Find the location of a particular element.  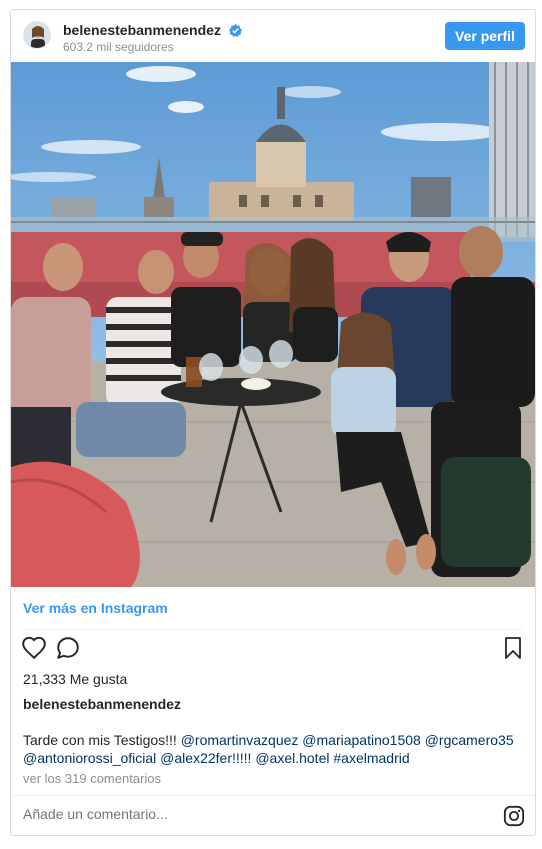

hashtag-link: #axelmadrid is located at coordinates (371, 758).